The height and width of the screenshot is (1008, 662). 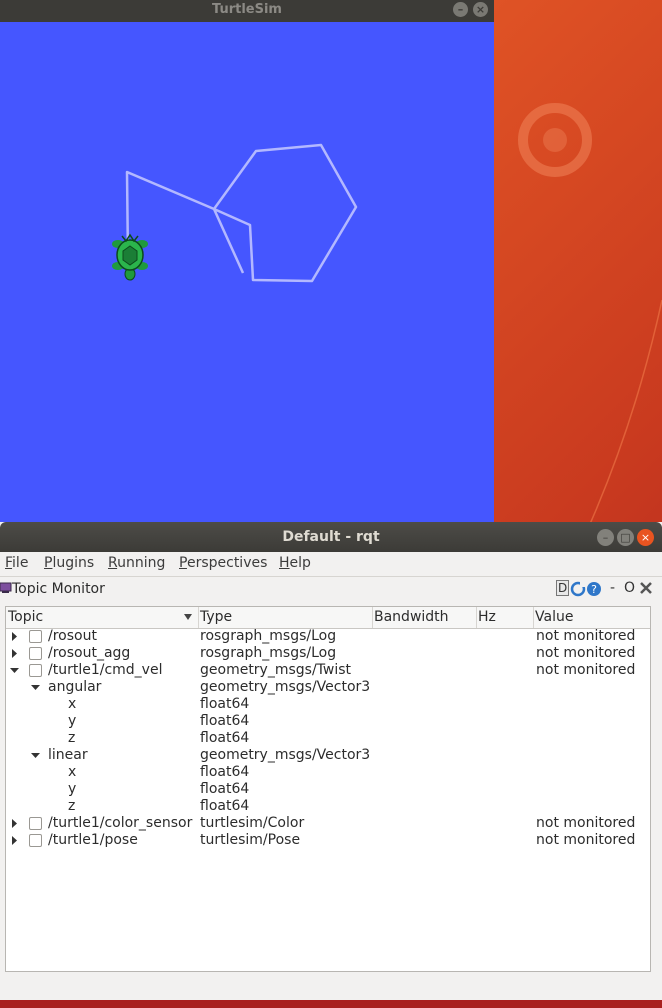 I want to click on topic-type: geometry_msgs/Twist, so click(x=276, y=670).